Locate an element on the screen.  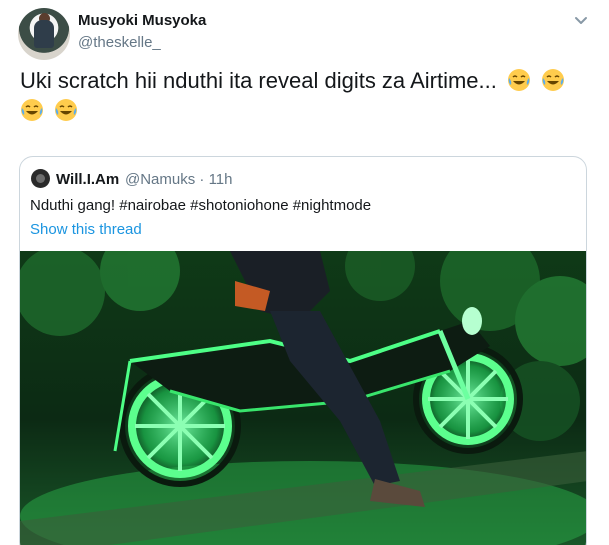
avatar-figure-shape is located at coordinates (44, 34).